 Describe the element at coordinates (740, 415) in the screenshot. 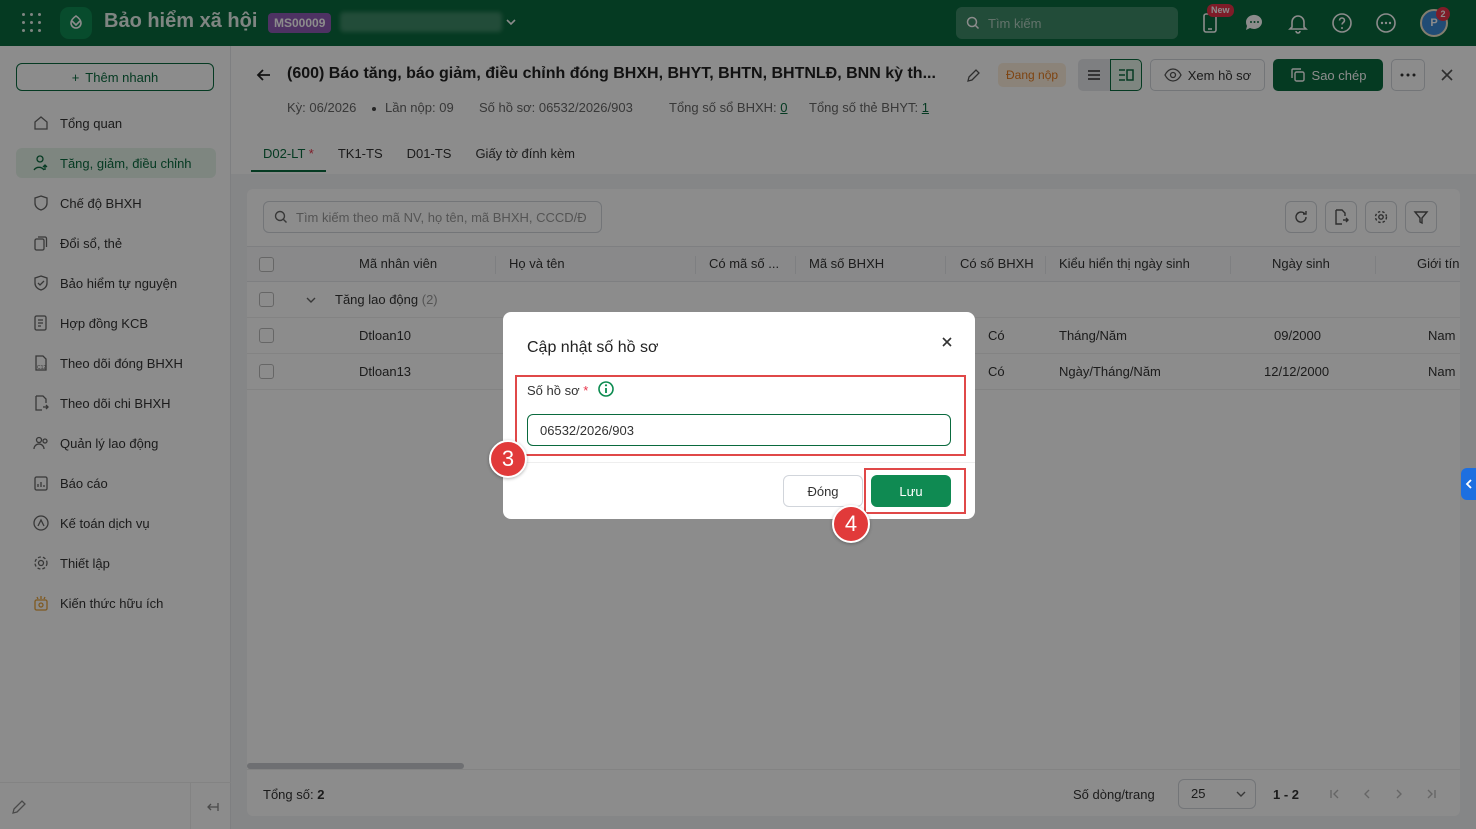

I see `highlight-box-field` at that location.